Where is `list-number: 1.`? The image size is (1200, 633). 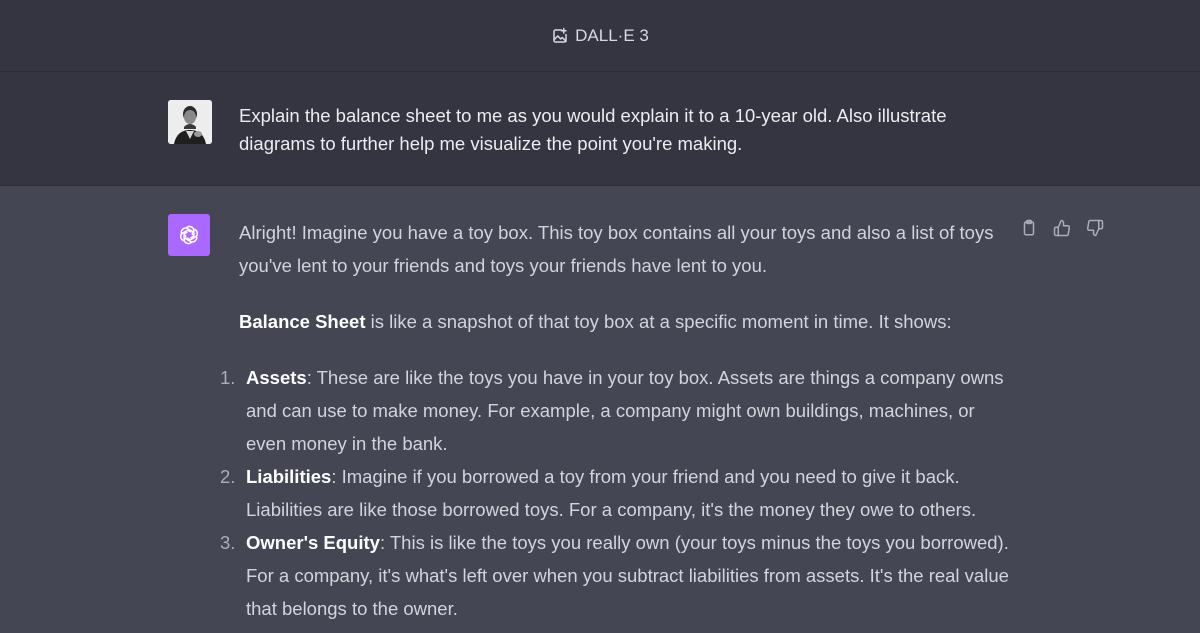
list-number: 1. is located at coordinates (228, 377).